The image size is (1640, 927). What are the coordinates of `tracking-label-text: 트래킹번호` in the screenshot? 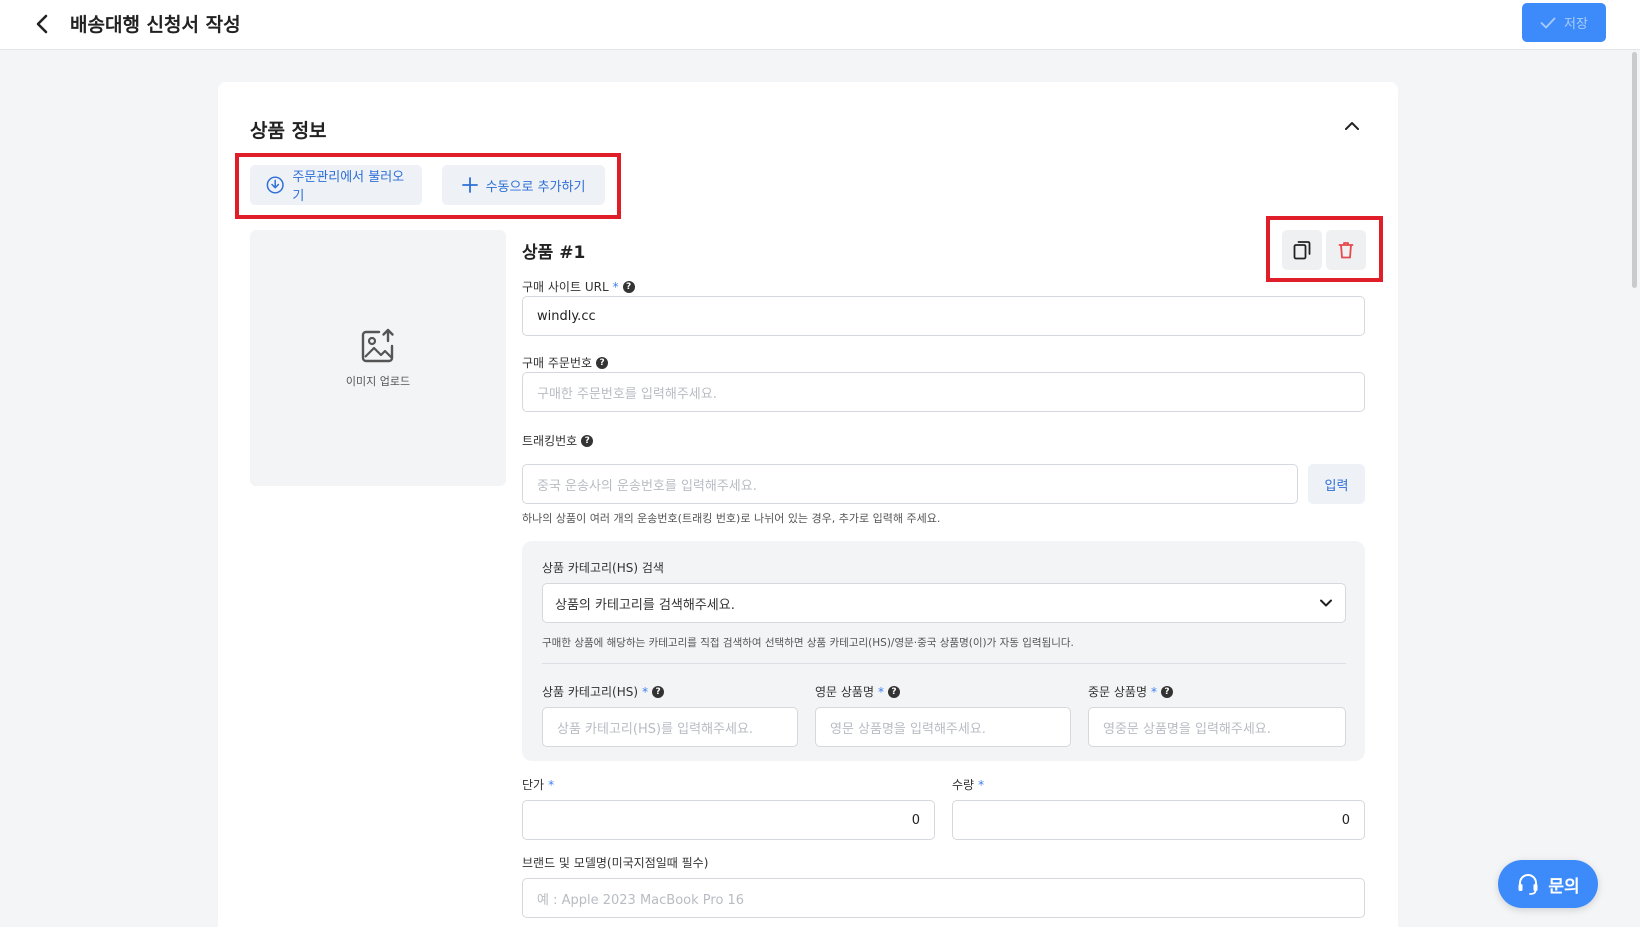 It's located at (550, 441).